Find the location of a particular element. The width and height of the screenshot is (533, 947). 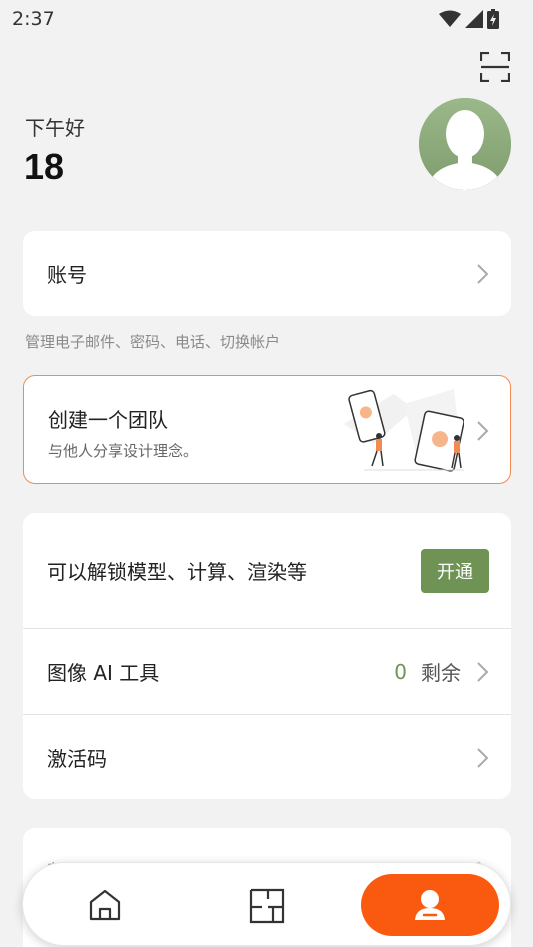

ai-count: 0 is located at coordinates (400, 671).